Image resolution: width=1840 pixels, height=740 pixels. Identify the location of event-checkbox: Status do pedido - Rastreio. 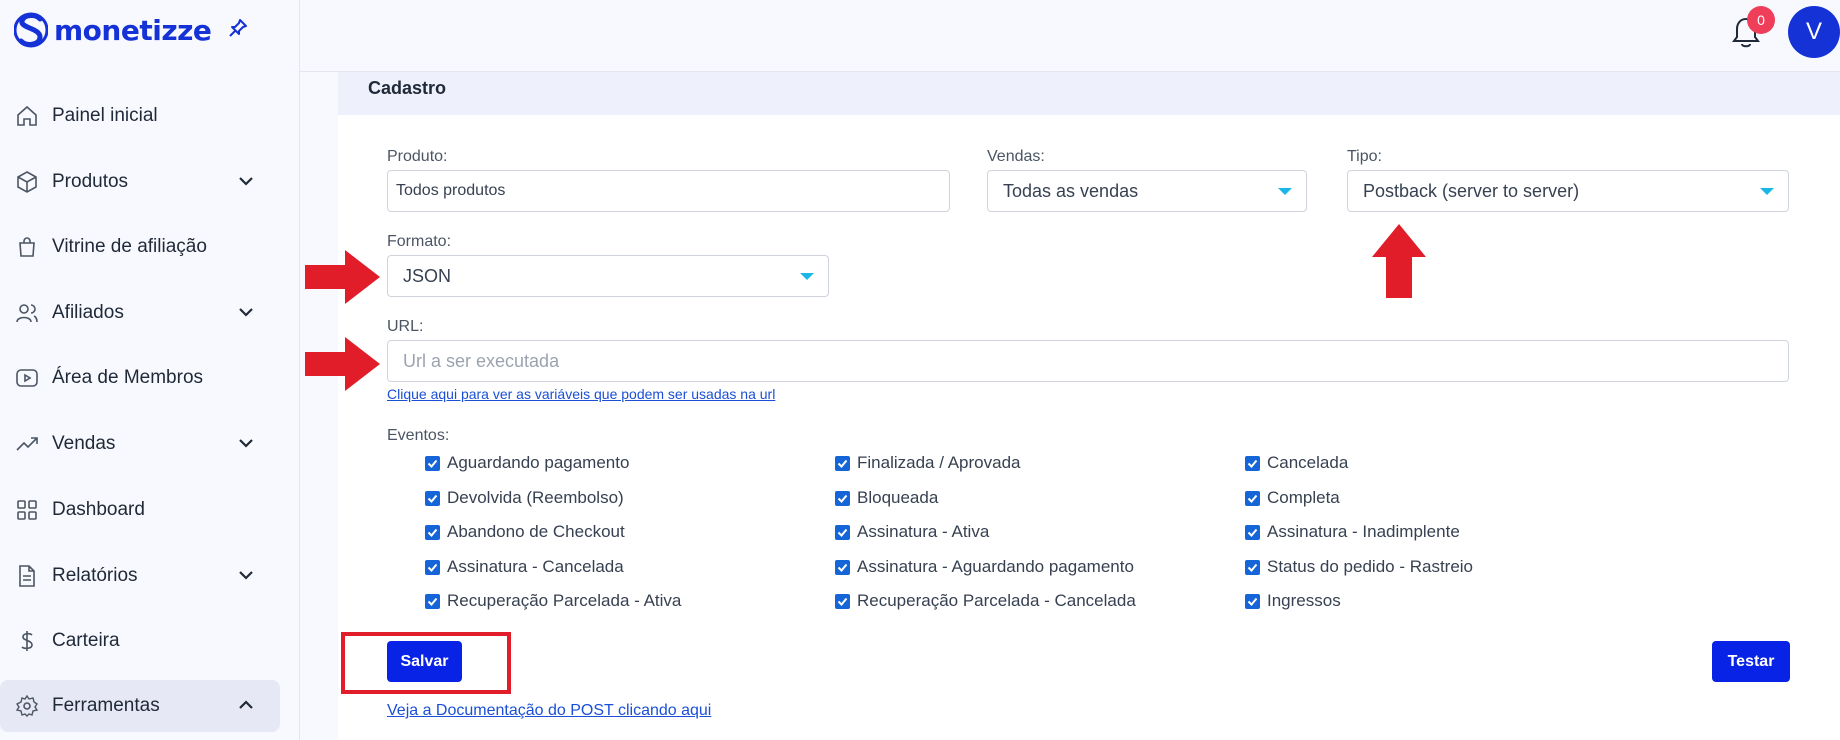
(1359, 567).